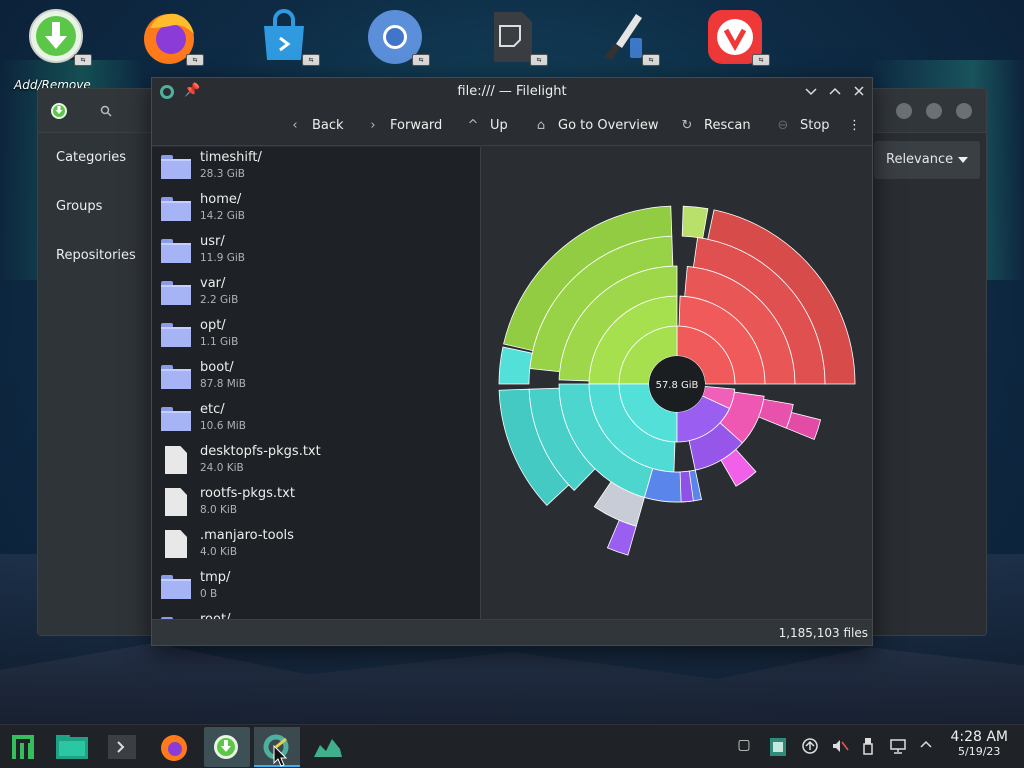  I want to click on filelight-titlebar: 📌 file:/// — Filelight, so click(512, 92).